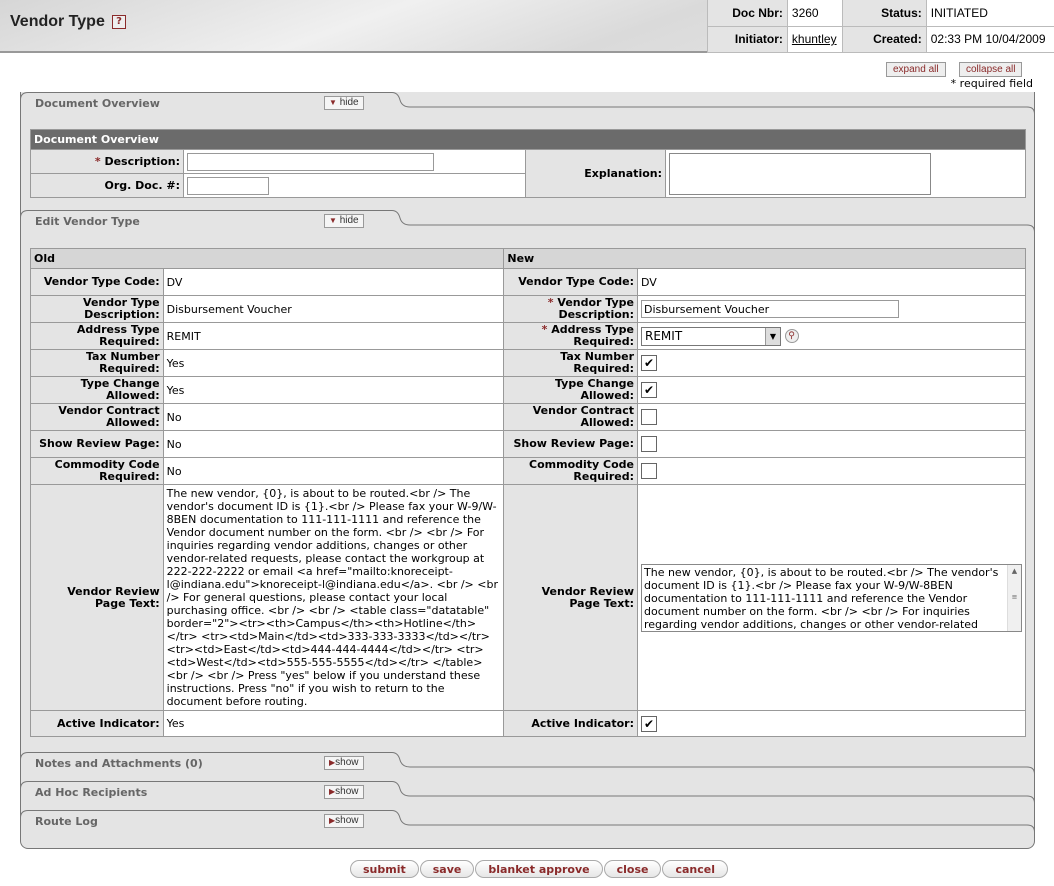  What do you see at coordinates (764, 258) in the screenshot?
I see `new-header: New` at bounding box center [764, 258].